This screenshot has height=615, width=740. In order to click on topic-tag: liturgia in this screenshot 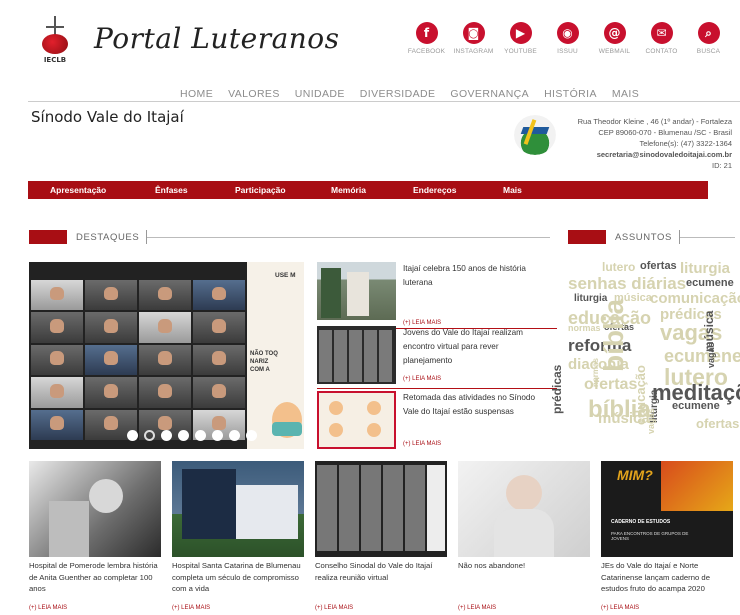, I will do `click(705, 268)`.